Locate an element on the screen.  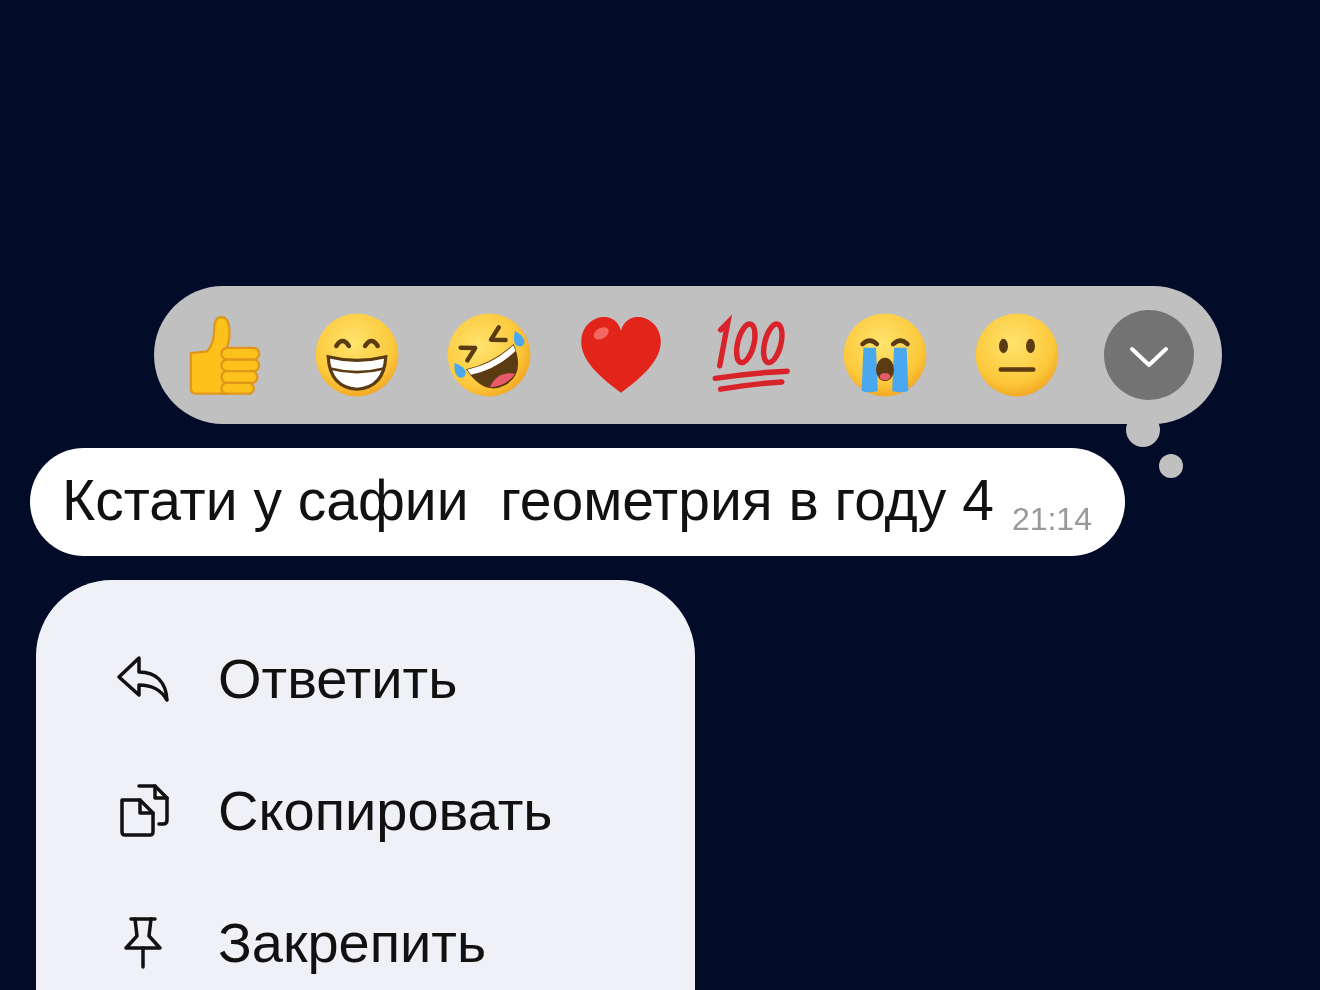
menu-item: Закрепить is located at coordinates (405, 942).